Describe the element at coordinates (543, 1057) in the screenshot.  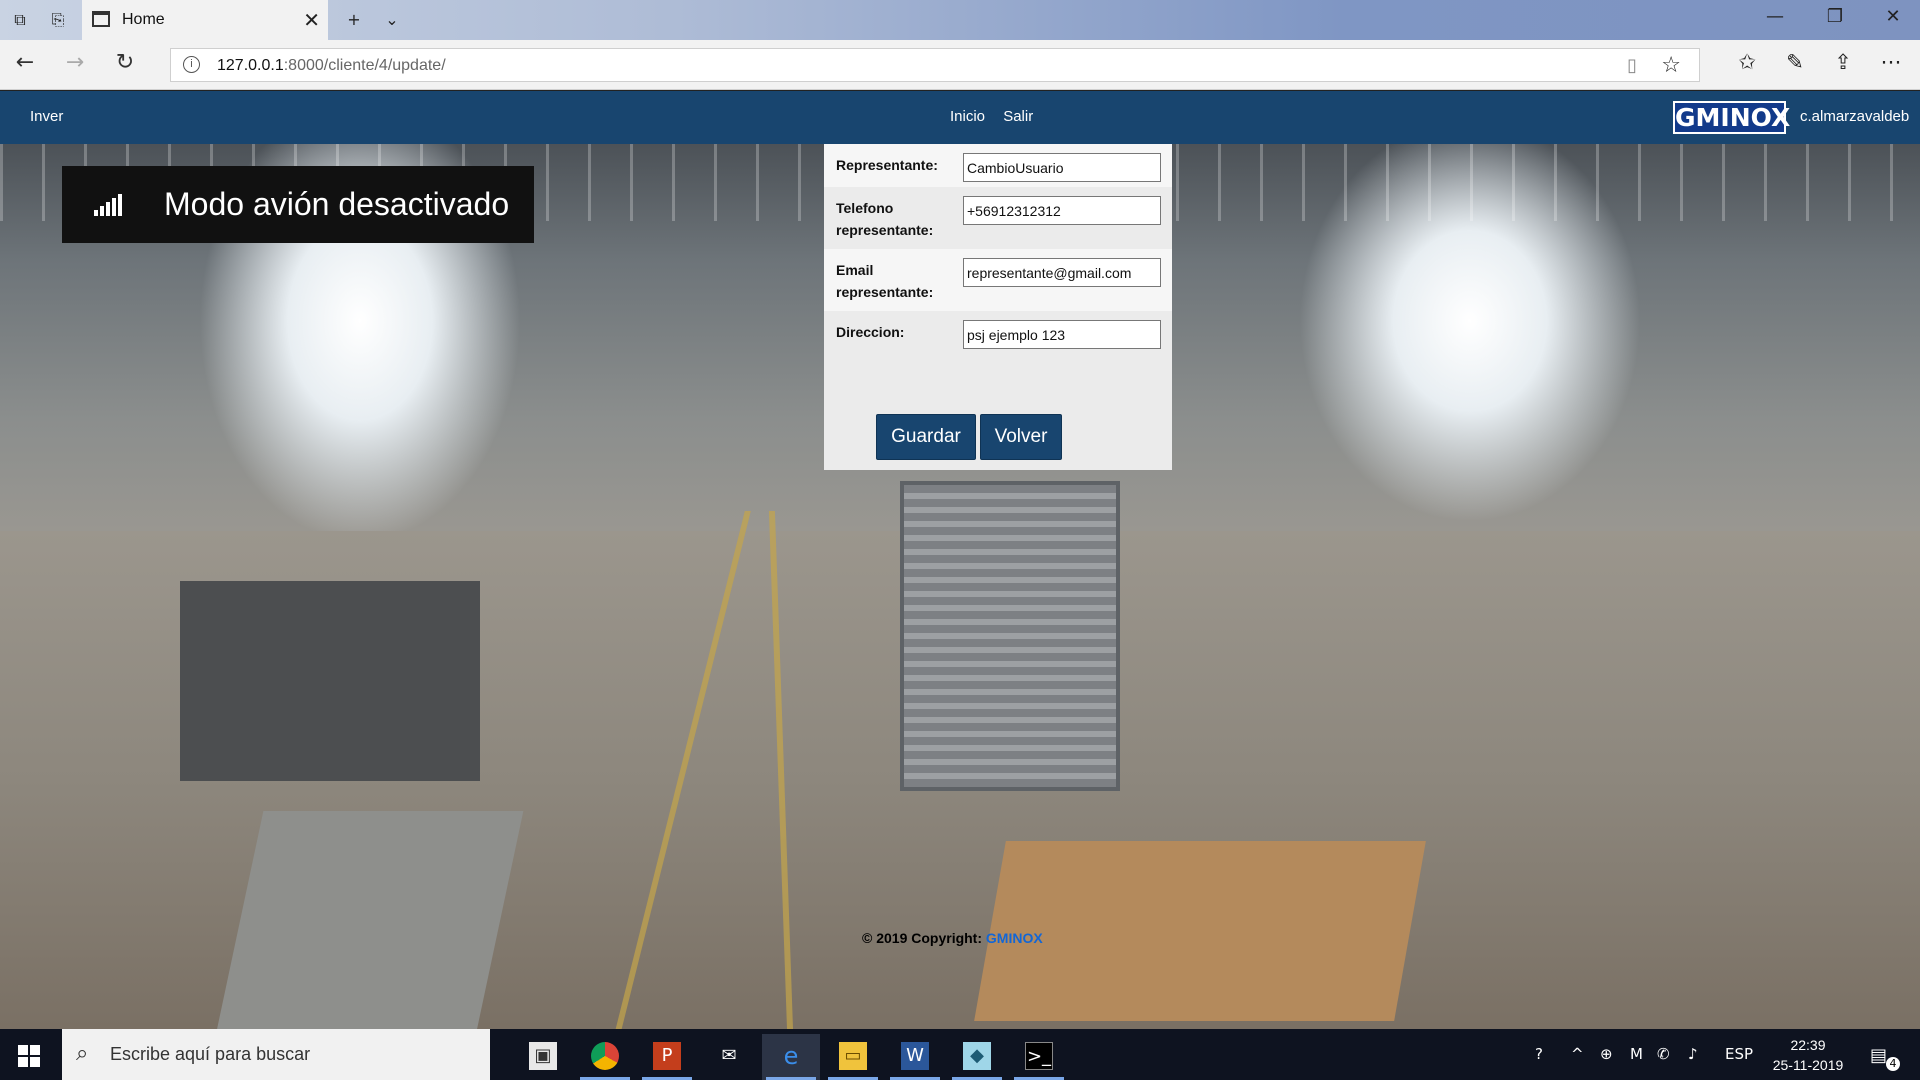
I see `store-app-icon: ▣` at that location.